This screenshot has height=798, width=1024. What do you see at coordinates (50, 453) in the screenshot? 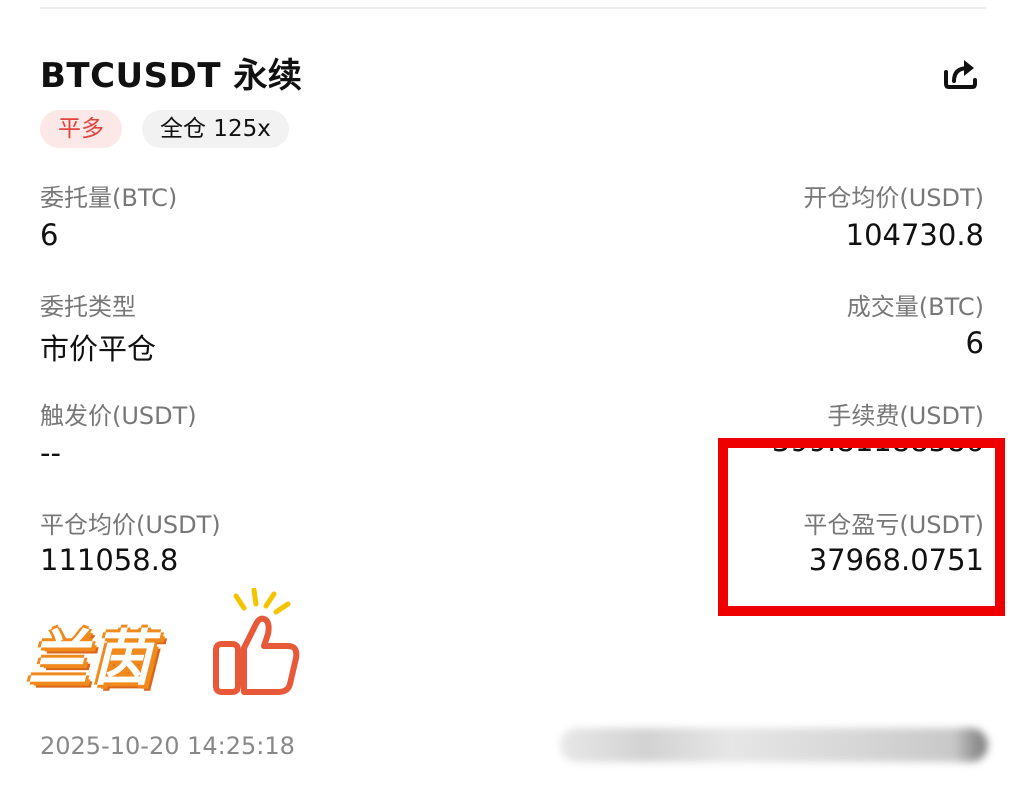
I see `trigger-price-value: --` at bounding box center [50, 453].